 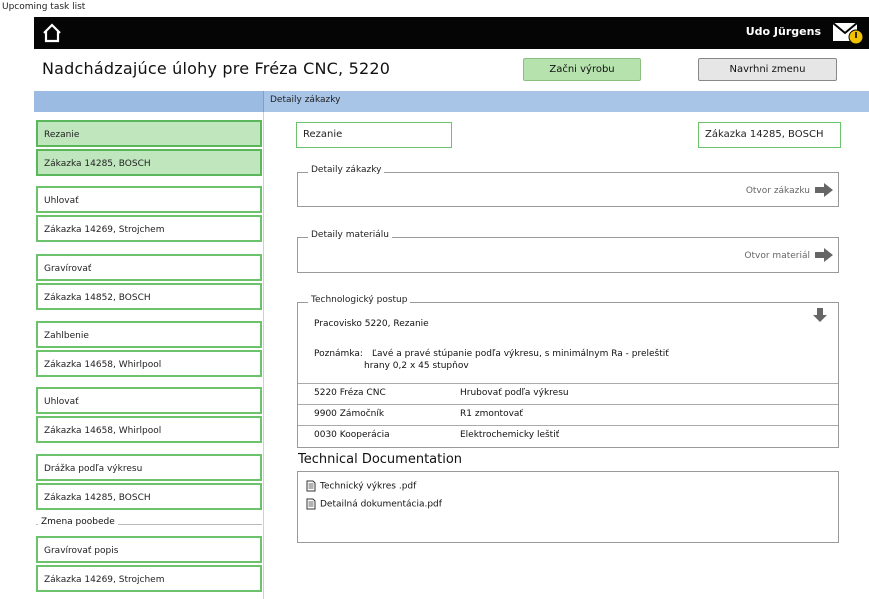 I want to click on arrow-down-icon, so click(x=820, y=315).